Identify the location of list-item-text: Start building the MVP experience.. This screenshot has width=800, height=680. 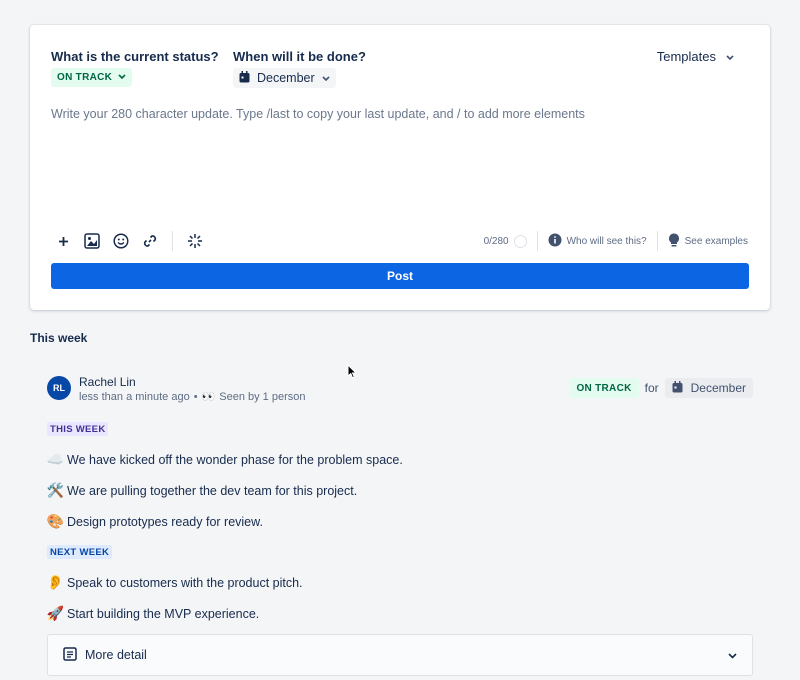
(163, 613).